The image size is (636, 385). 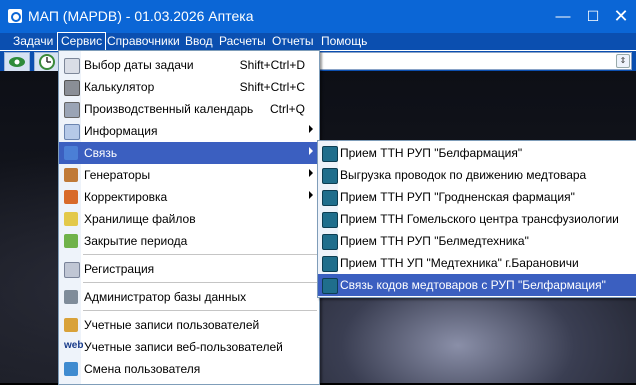 What do you see at coordinates (621, 16) in the screenshot?
I see `close-button: ✕` at bounding box center [621, 16].